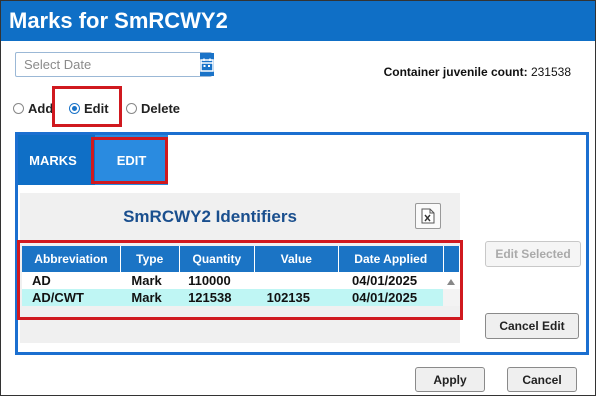 The height and width of the screenshot is (396, 596). What do you see at coordinates (131, 108) in the screenshot?
I see `radio-delete-dot` at bounding box center [131, 108].